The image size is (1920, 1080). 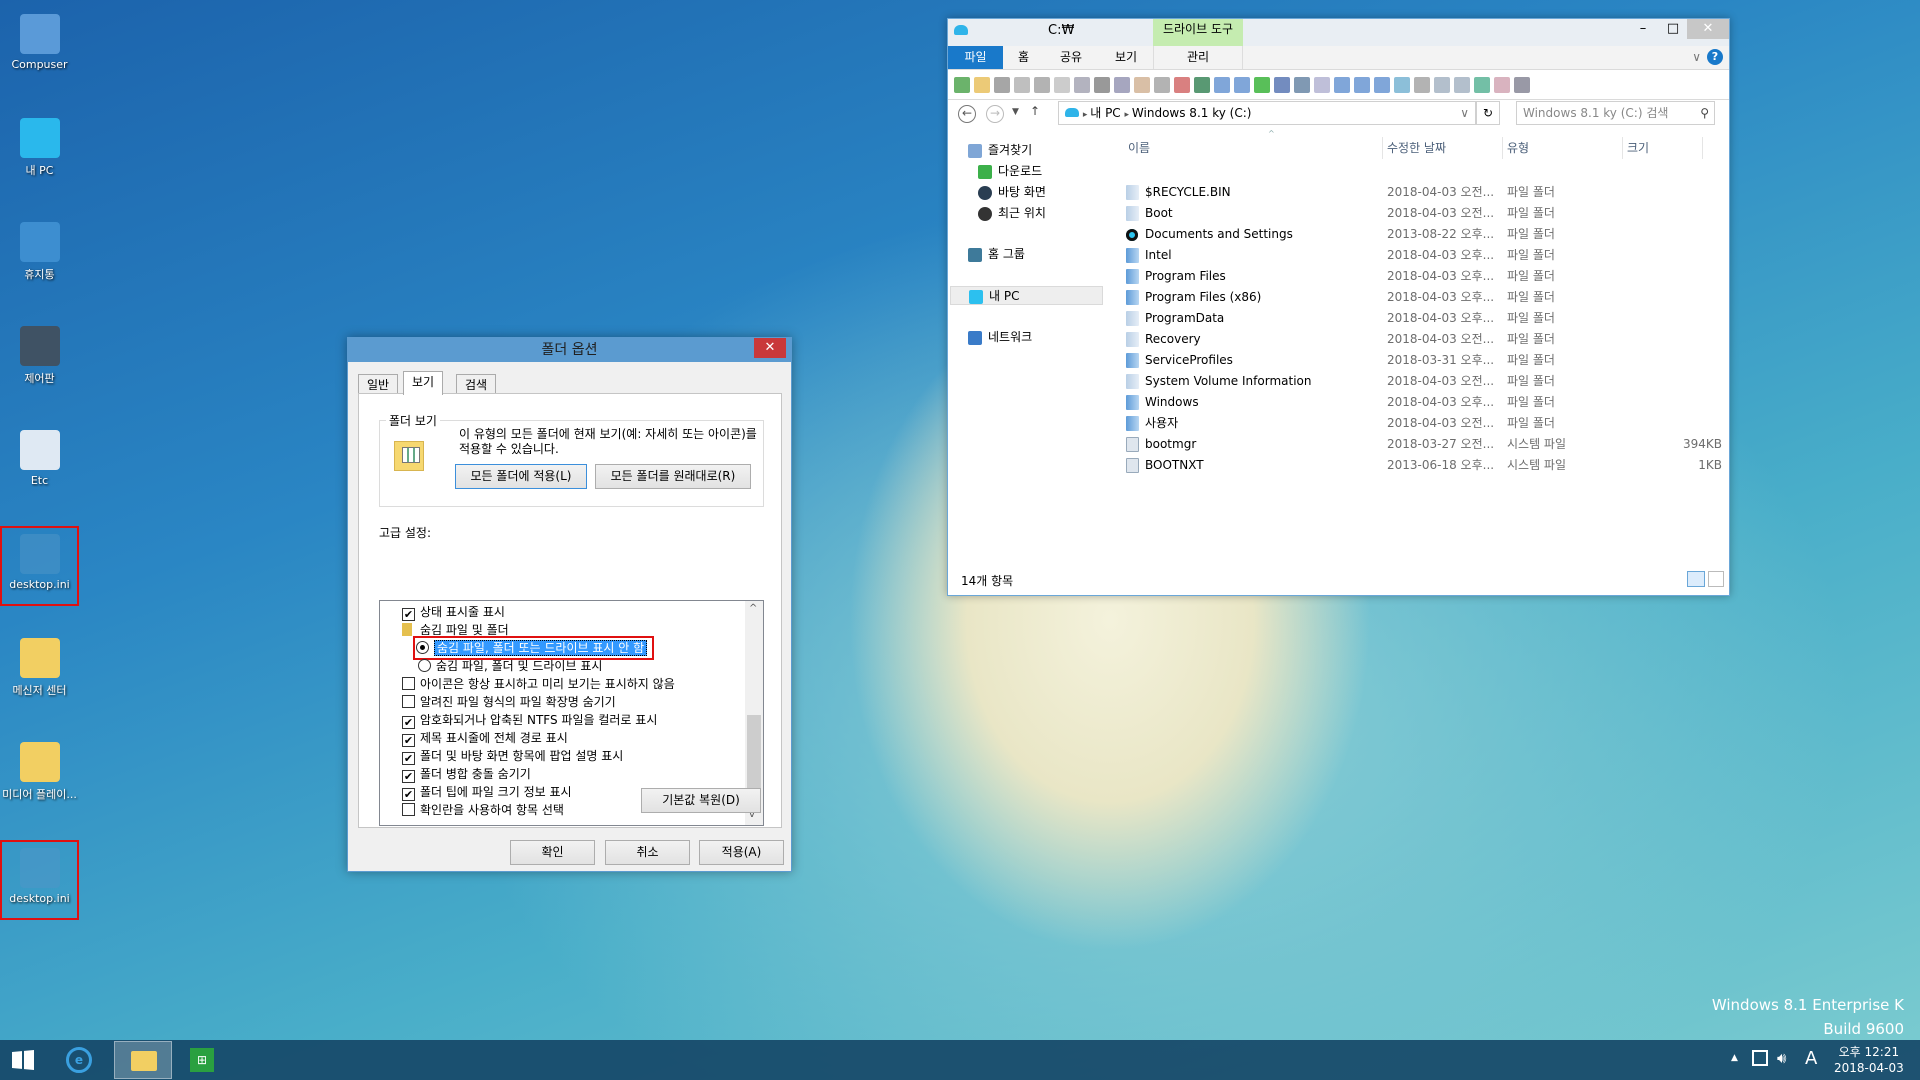 I want to click on file-row: 사용자 2018-04-03 오전... 파일 폴더, so click(x=1426, y=423).